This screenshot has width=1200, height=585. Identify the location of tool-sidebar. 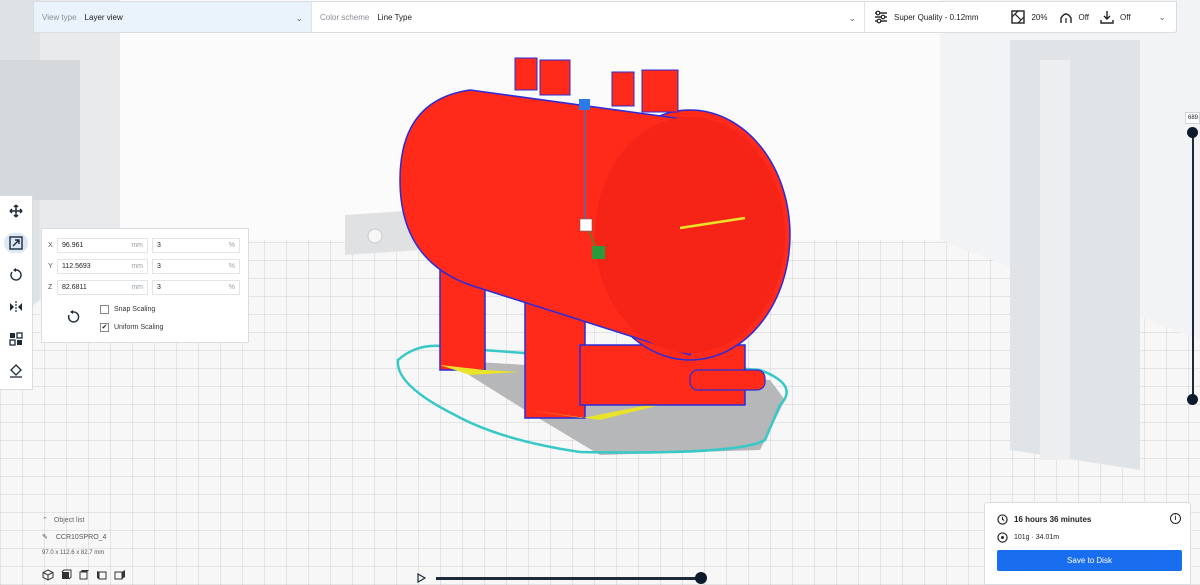
(16, 292).